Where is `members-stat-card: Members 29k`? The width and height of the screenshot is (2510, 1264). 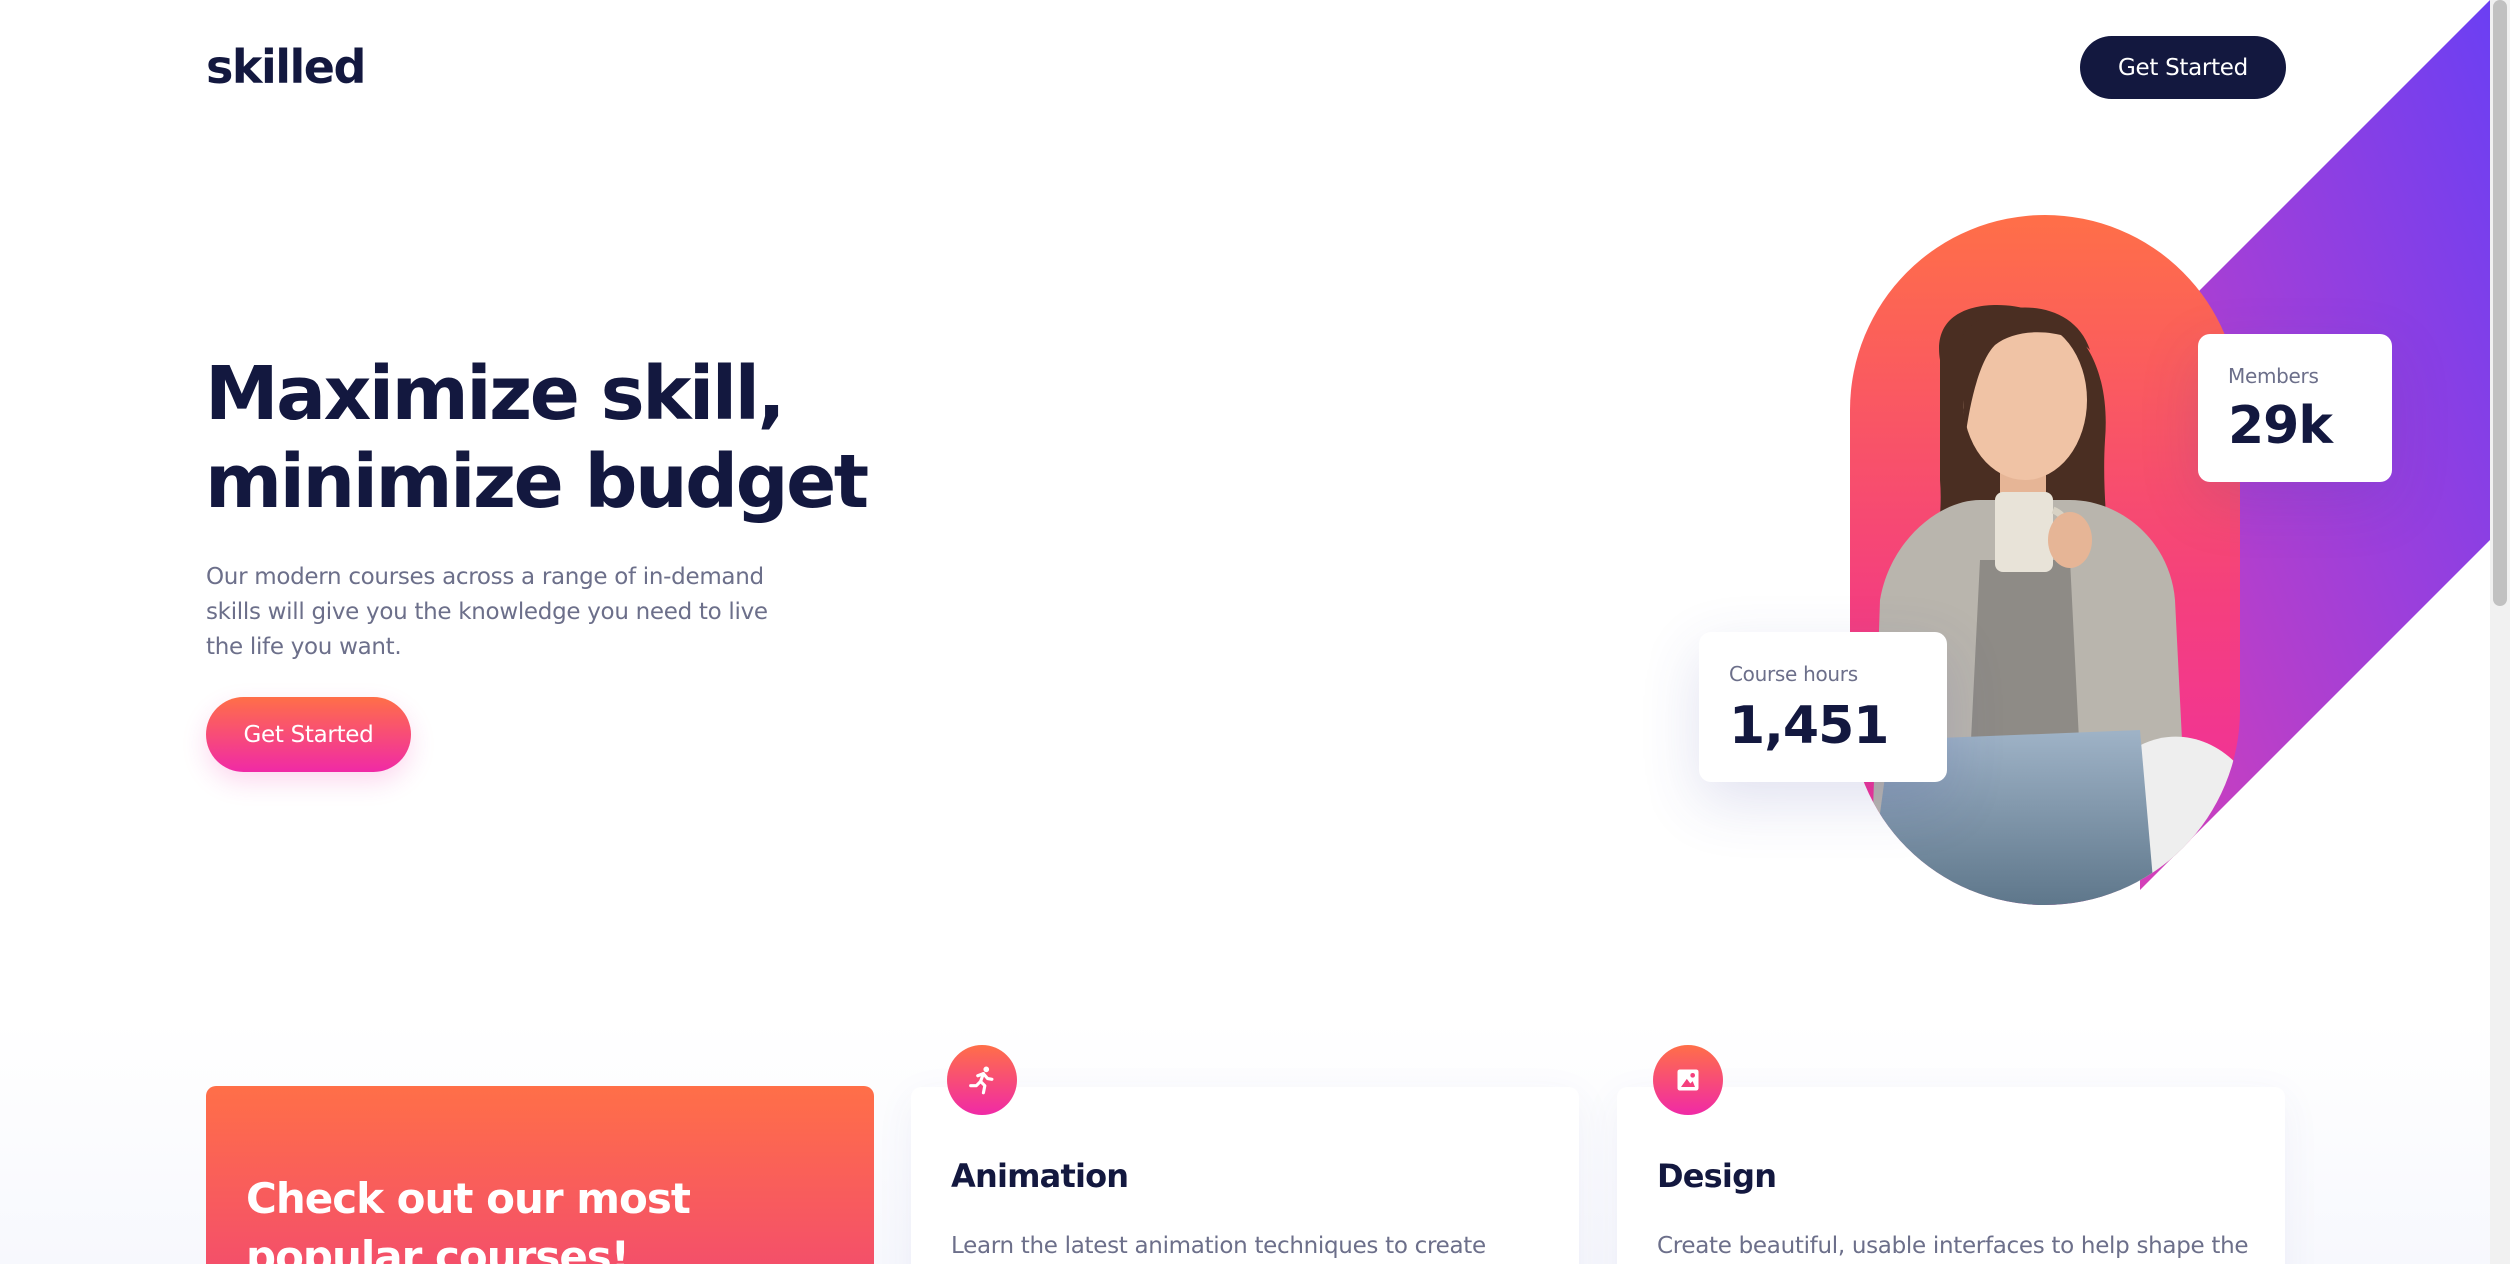
members-stat-card: Members 29k is located at coordinates (2295, 408).